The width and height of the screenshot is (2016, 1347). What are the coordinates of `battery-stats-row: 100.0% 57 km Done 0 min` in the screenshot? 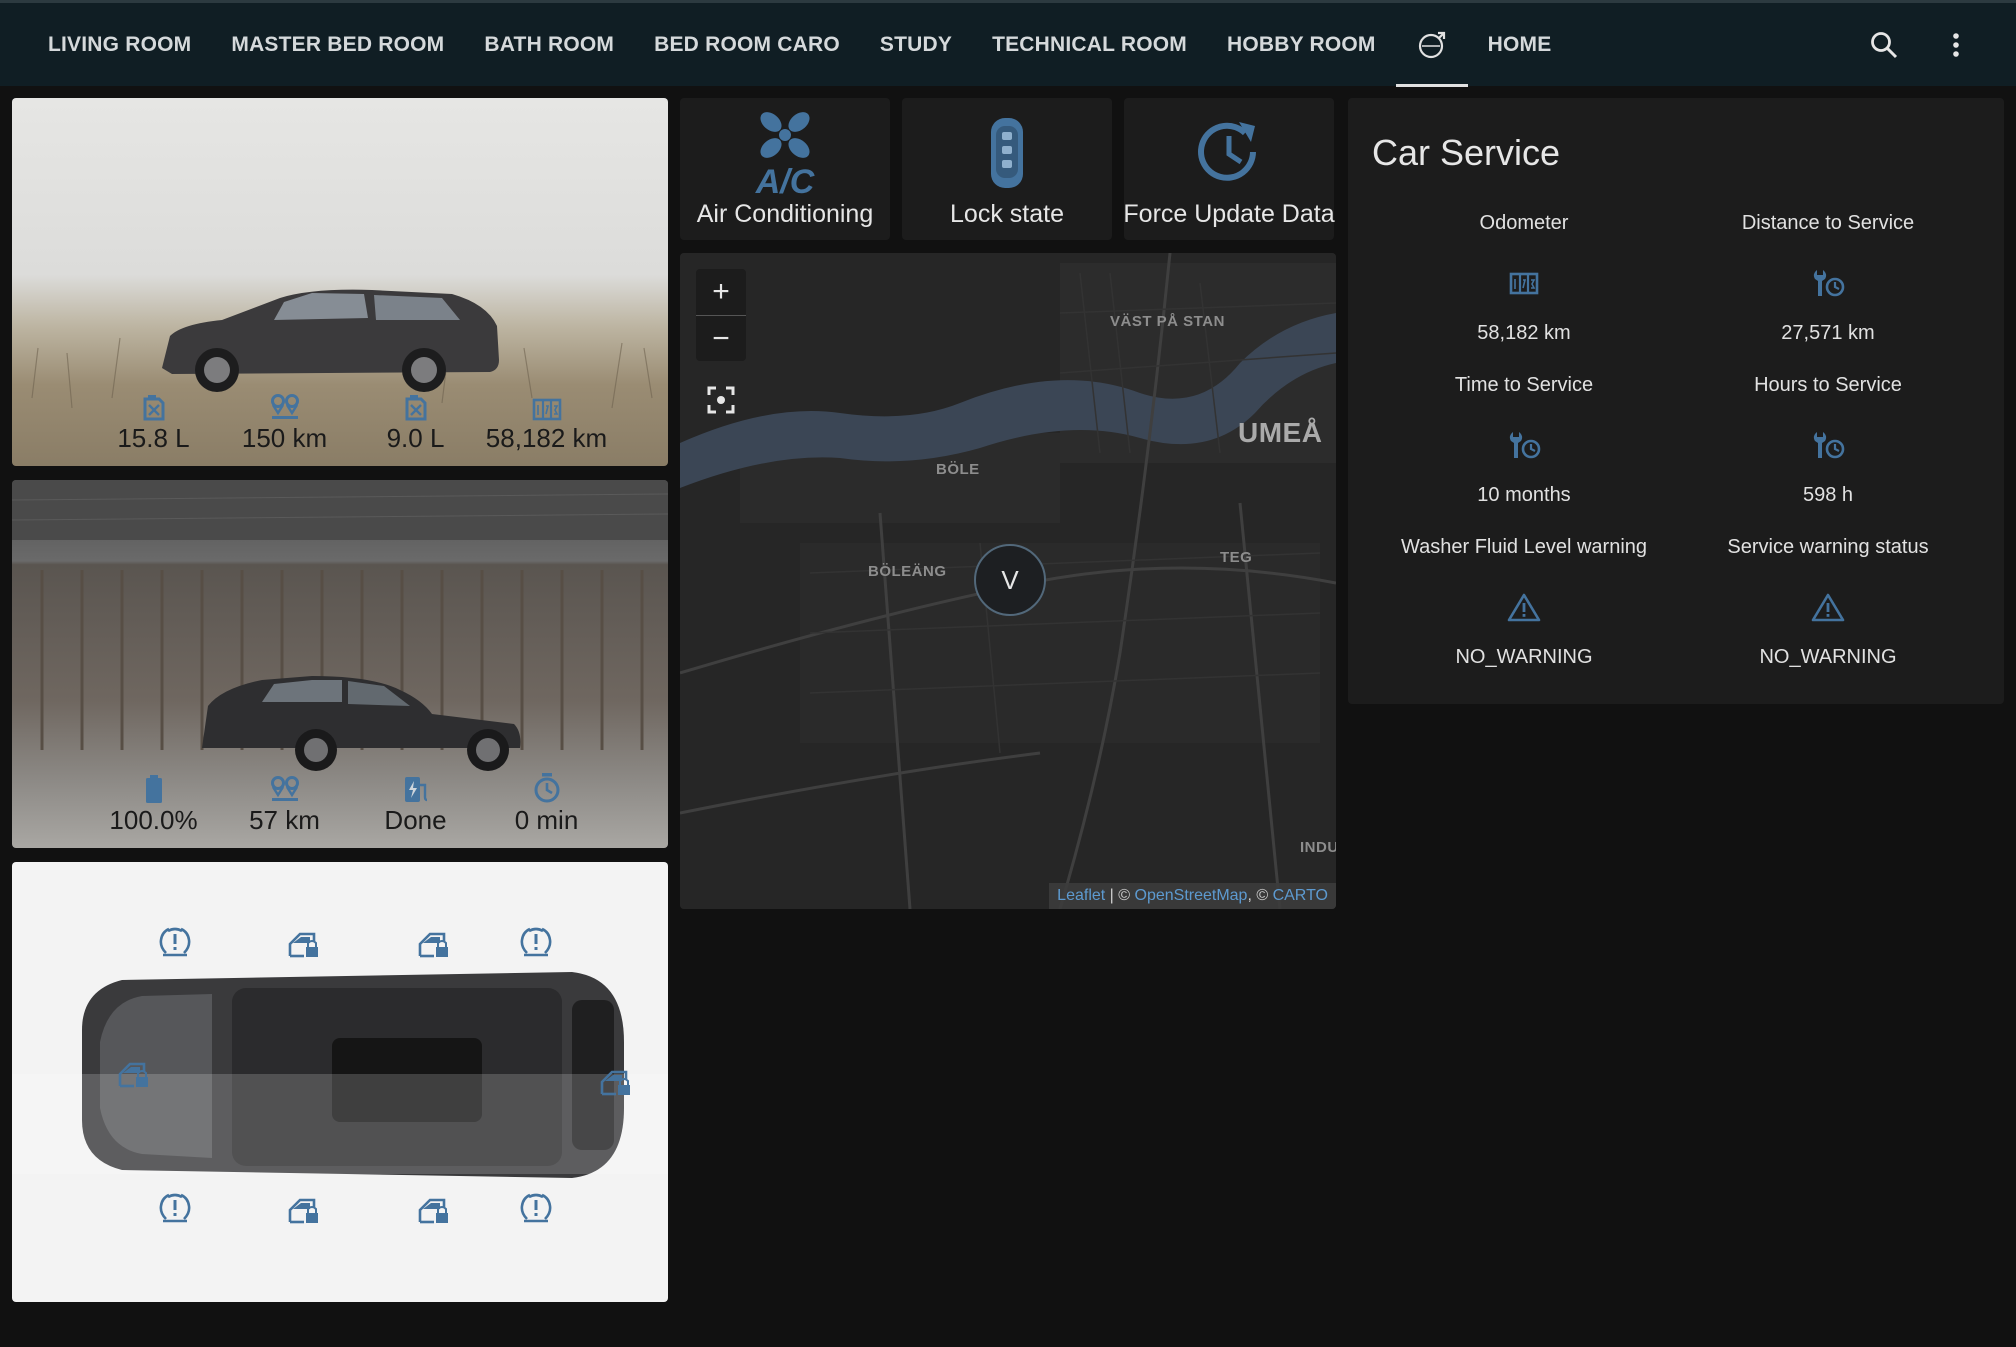 It's located at (340, 803).